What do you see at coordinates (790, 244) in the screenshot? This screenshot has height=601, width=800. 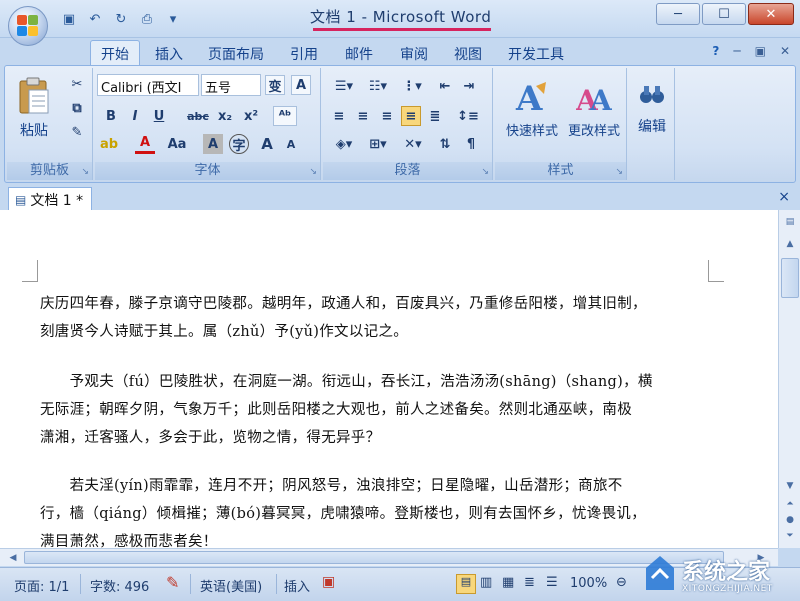 I see `scroll-up-icon: ▲` at bounding box center [790, 244].